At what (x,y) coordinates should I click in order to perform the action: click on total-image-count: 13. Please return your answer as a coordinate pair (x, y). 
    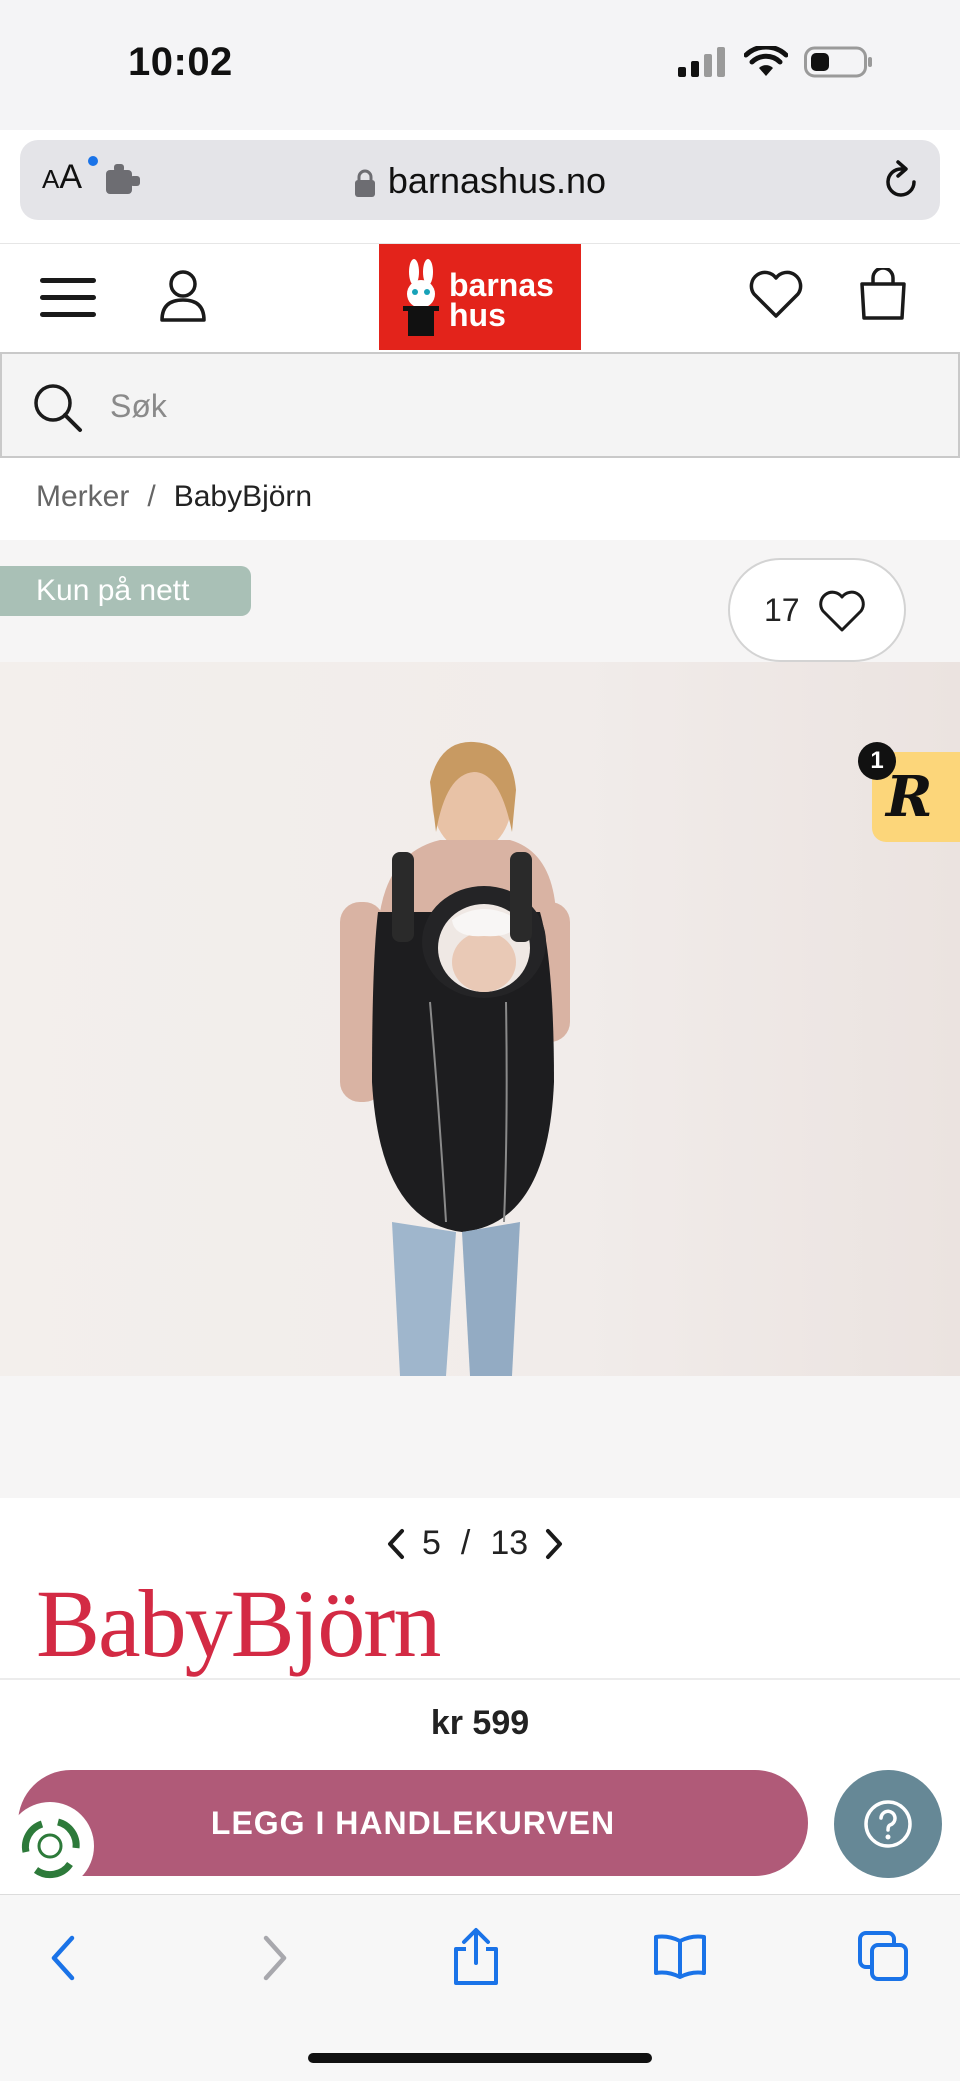
    Looking at the image, I should click on (509, 1543).